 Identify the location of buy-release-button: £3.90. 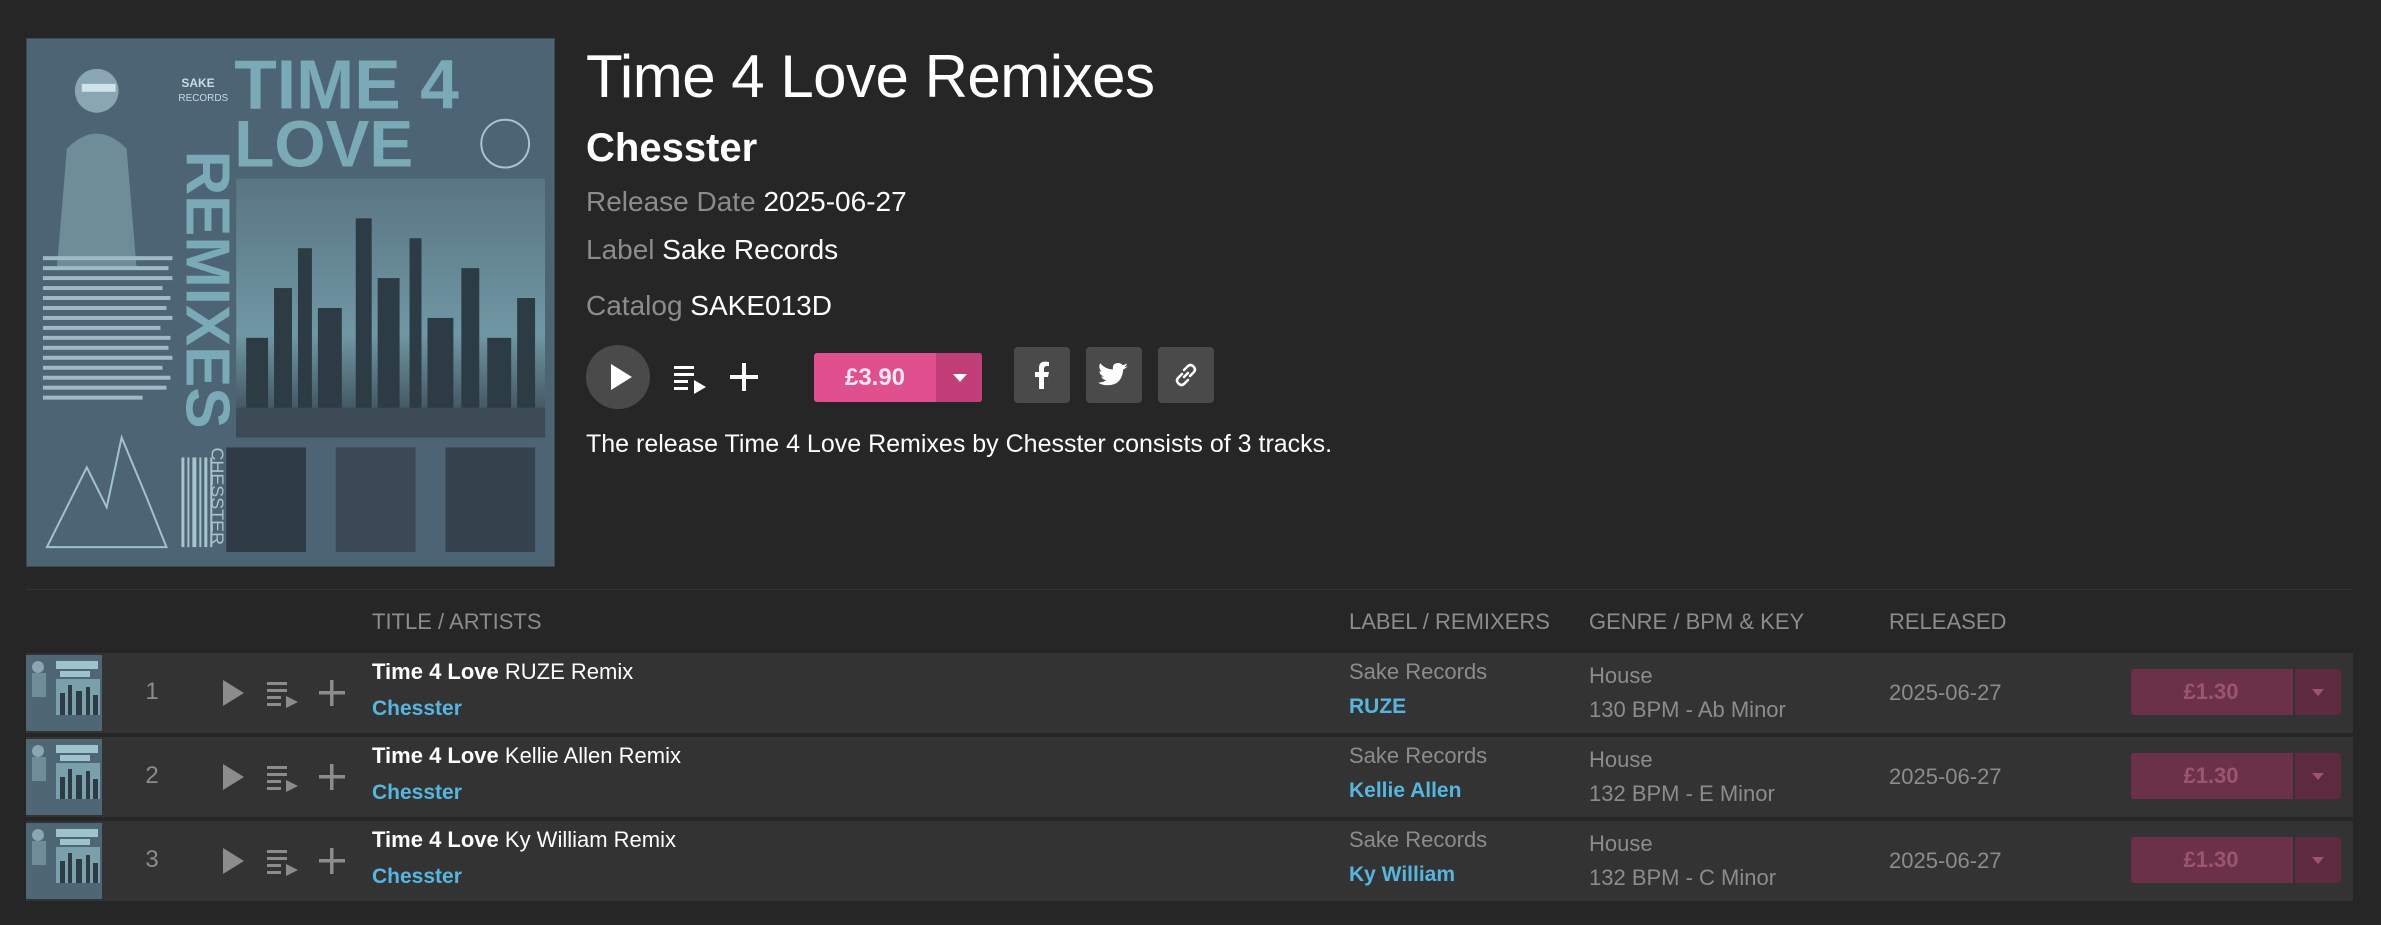
(898, 377).